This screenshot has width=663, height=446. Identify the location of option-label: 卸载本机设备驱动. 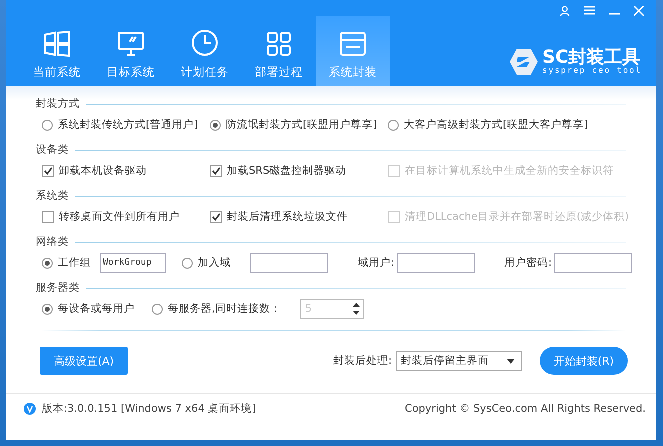
(103, 171).